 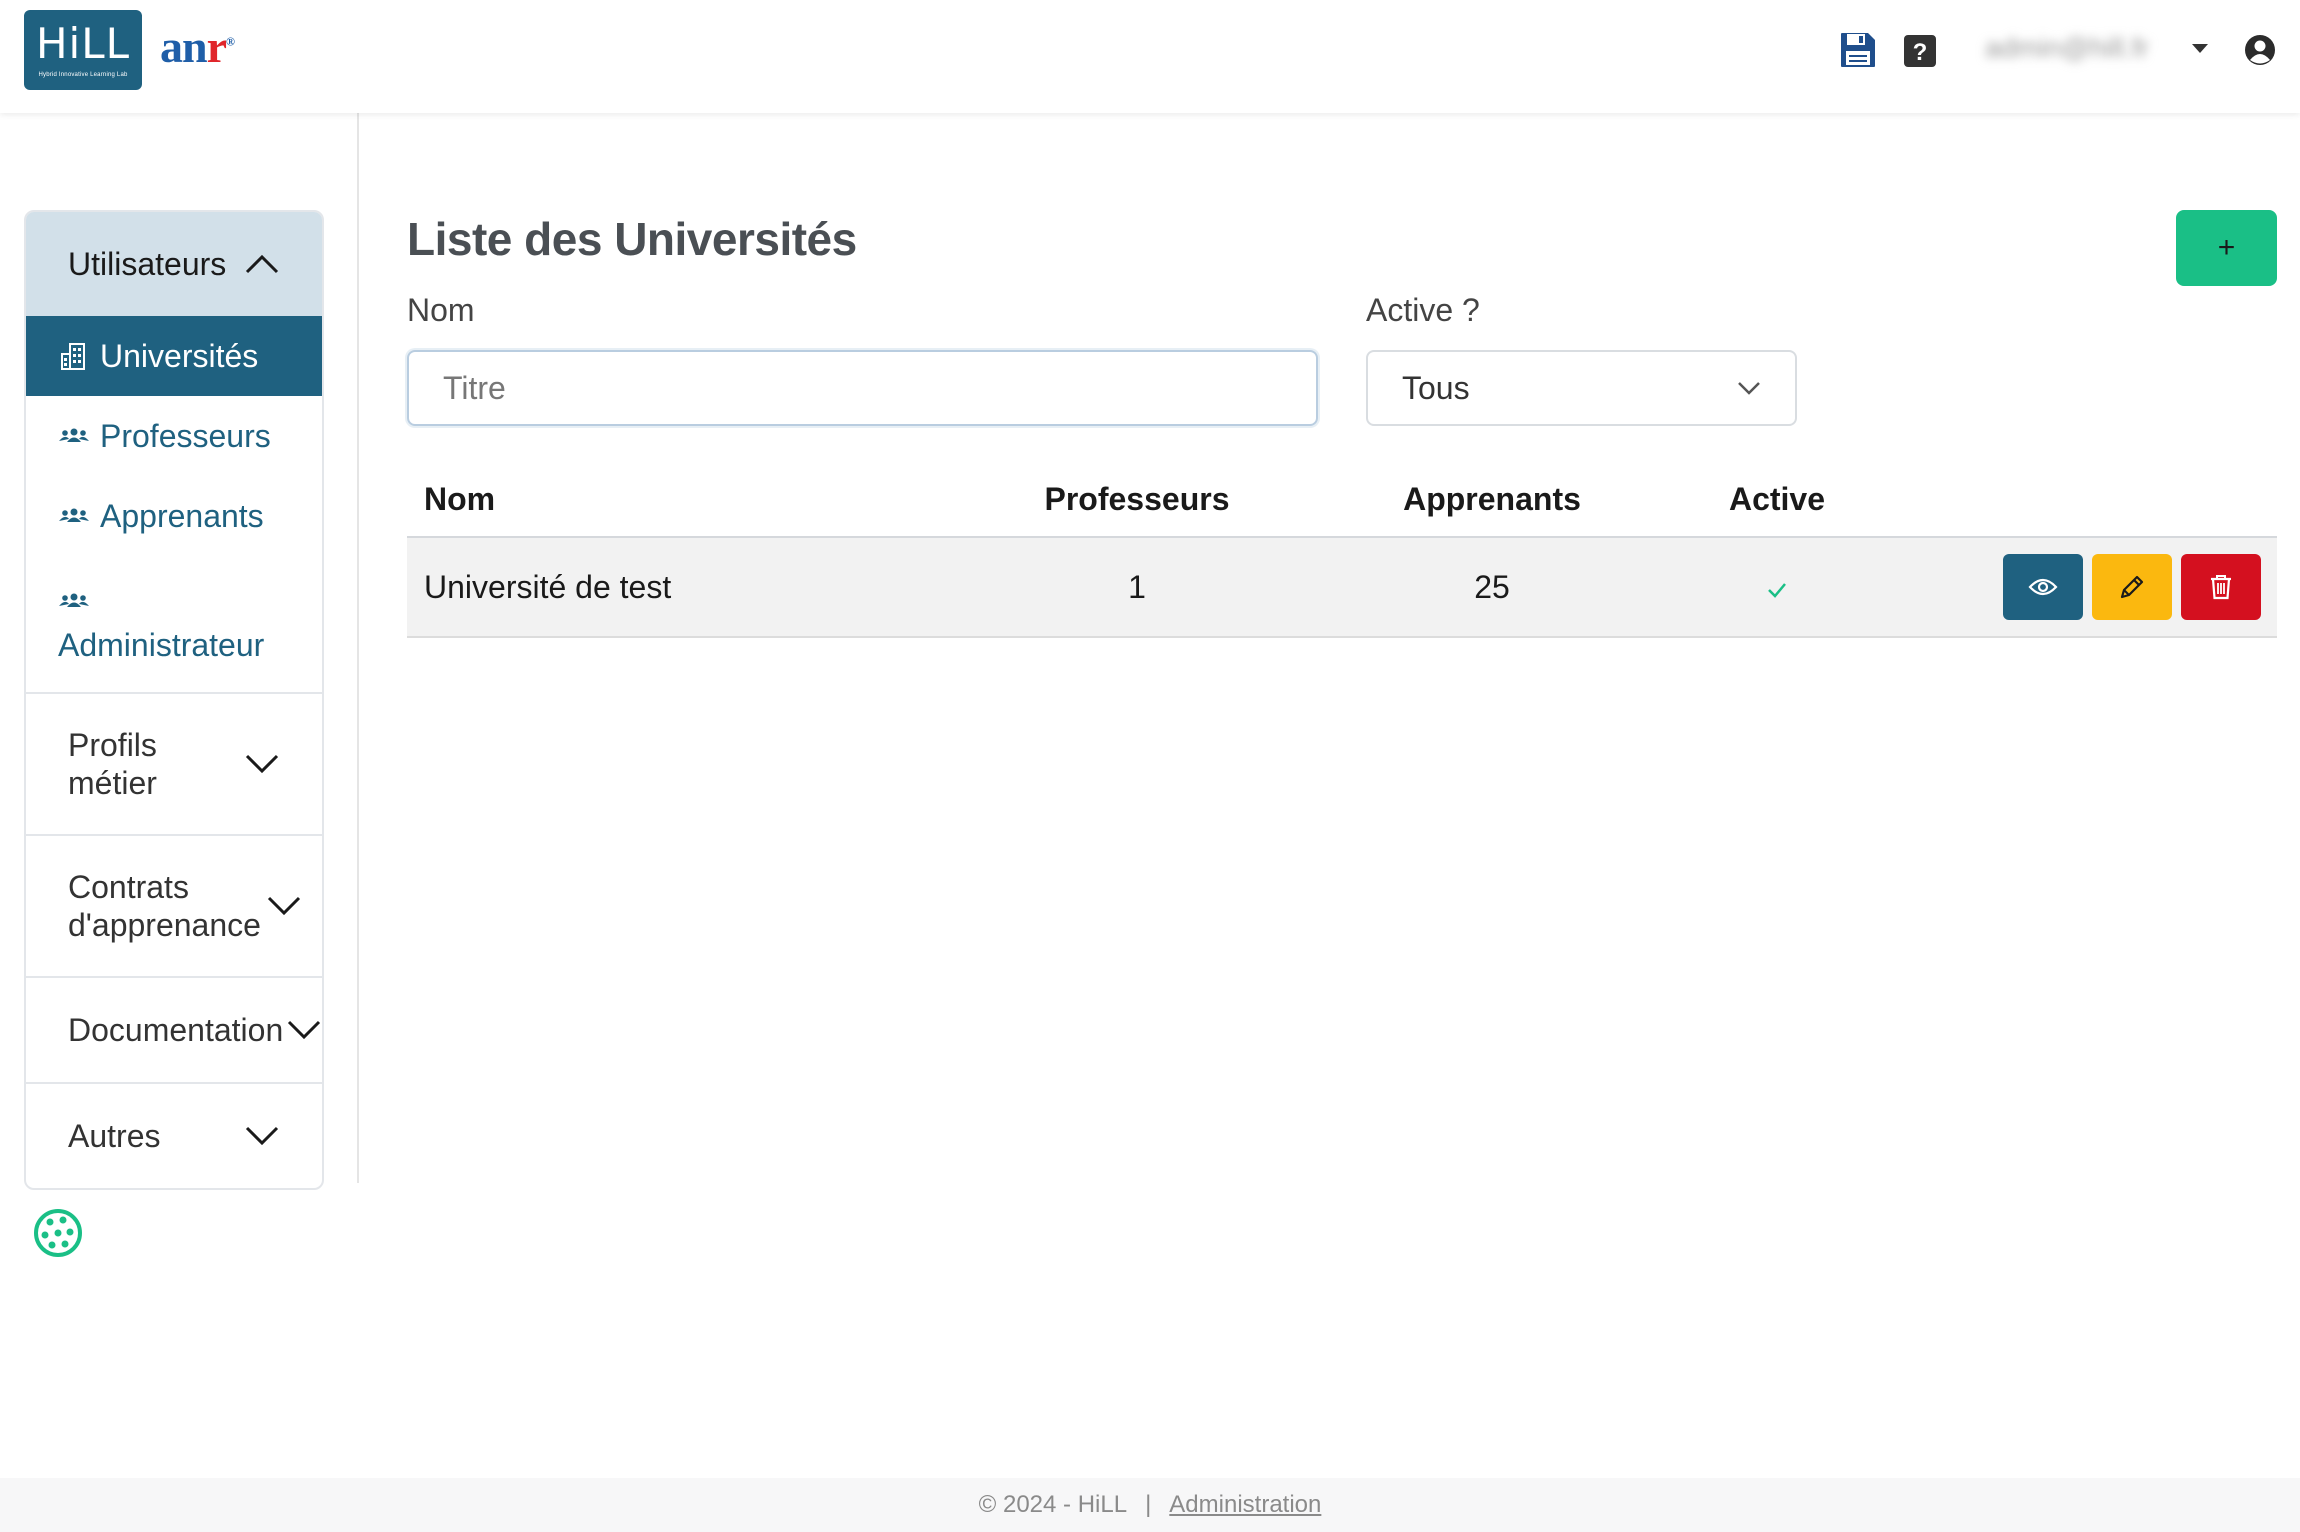 What do you see at coordinates (1777, 499) in the screenshot?
I see `column-header-active: Active` at bounding box center [1777, 499].